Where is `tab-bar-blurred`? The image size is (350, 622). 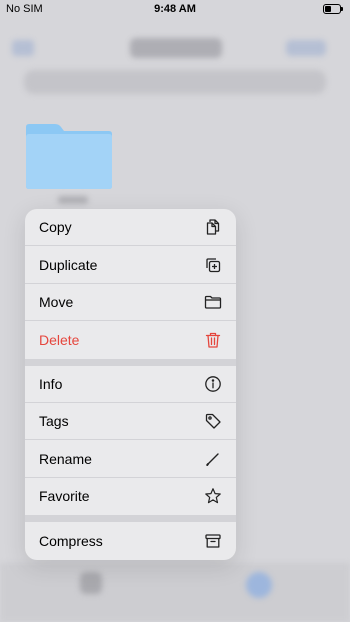
tab-bar-blurred is located at coordinates (175, 593).